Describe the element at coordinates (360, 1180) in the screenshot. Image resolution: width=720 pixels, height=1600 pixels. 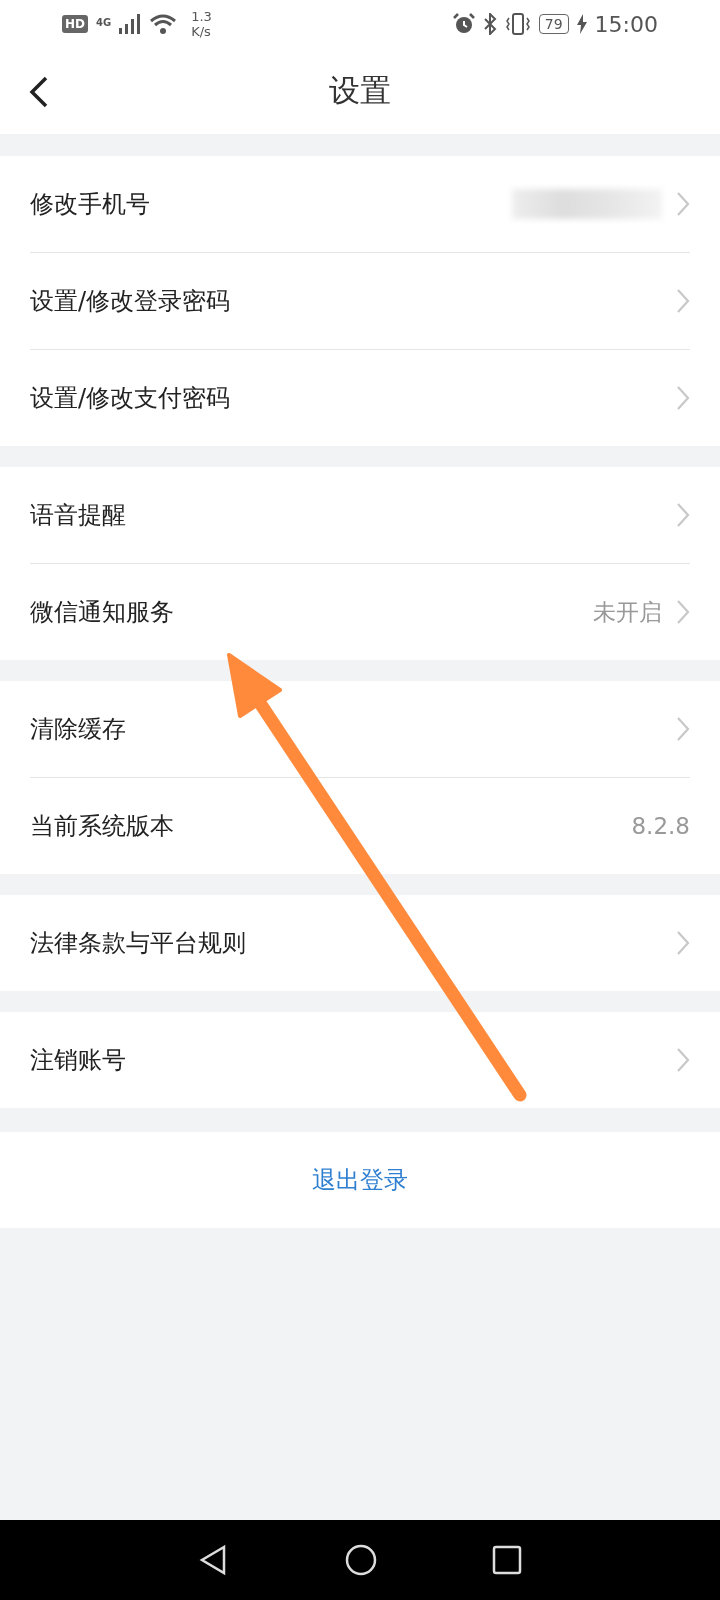
I see `logout-button: 退出登录` at that location.